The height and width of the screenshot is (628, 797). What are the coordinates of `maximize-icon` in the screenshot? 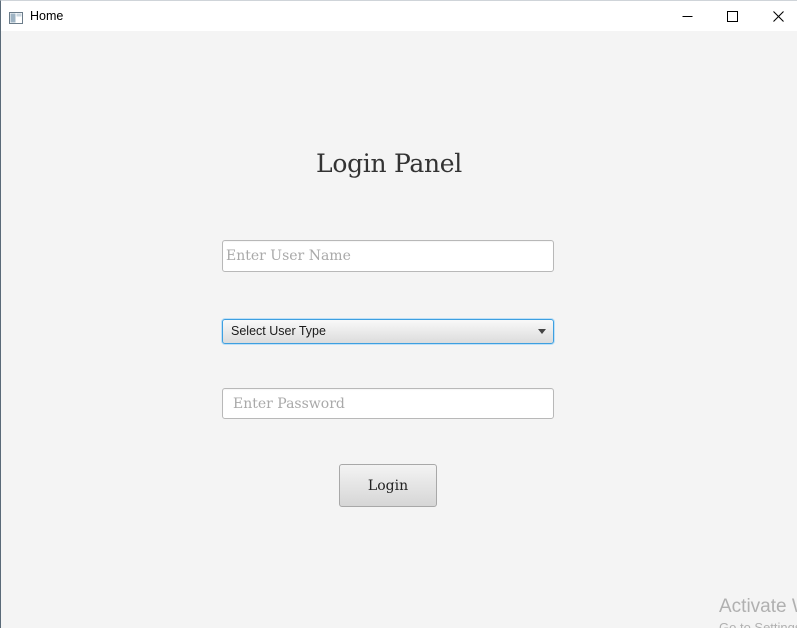 It's located at (732, 16).